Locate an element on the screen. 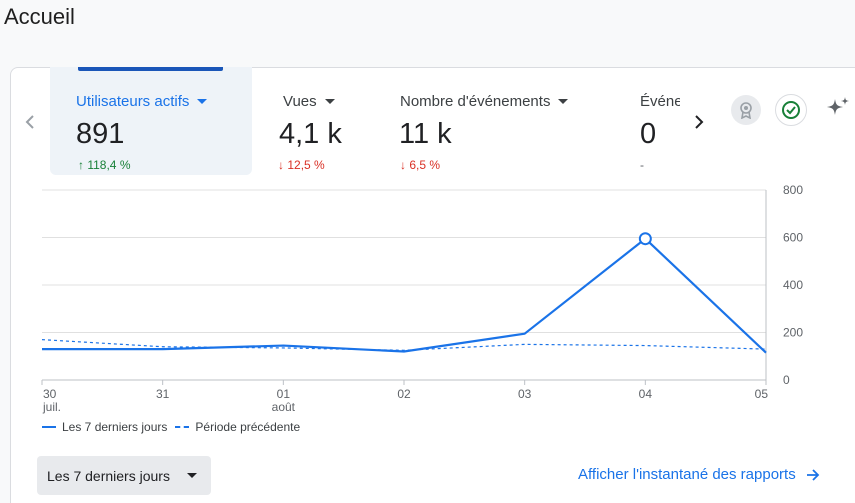 This screenshot has width=855, height=503. x-tick-label: 04 is located at coordinates (646, 394).